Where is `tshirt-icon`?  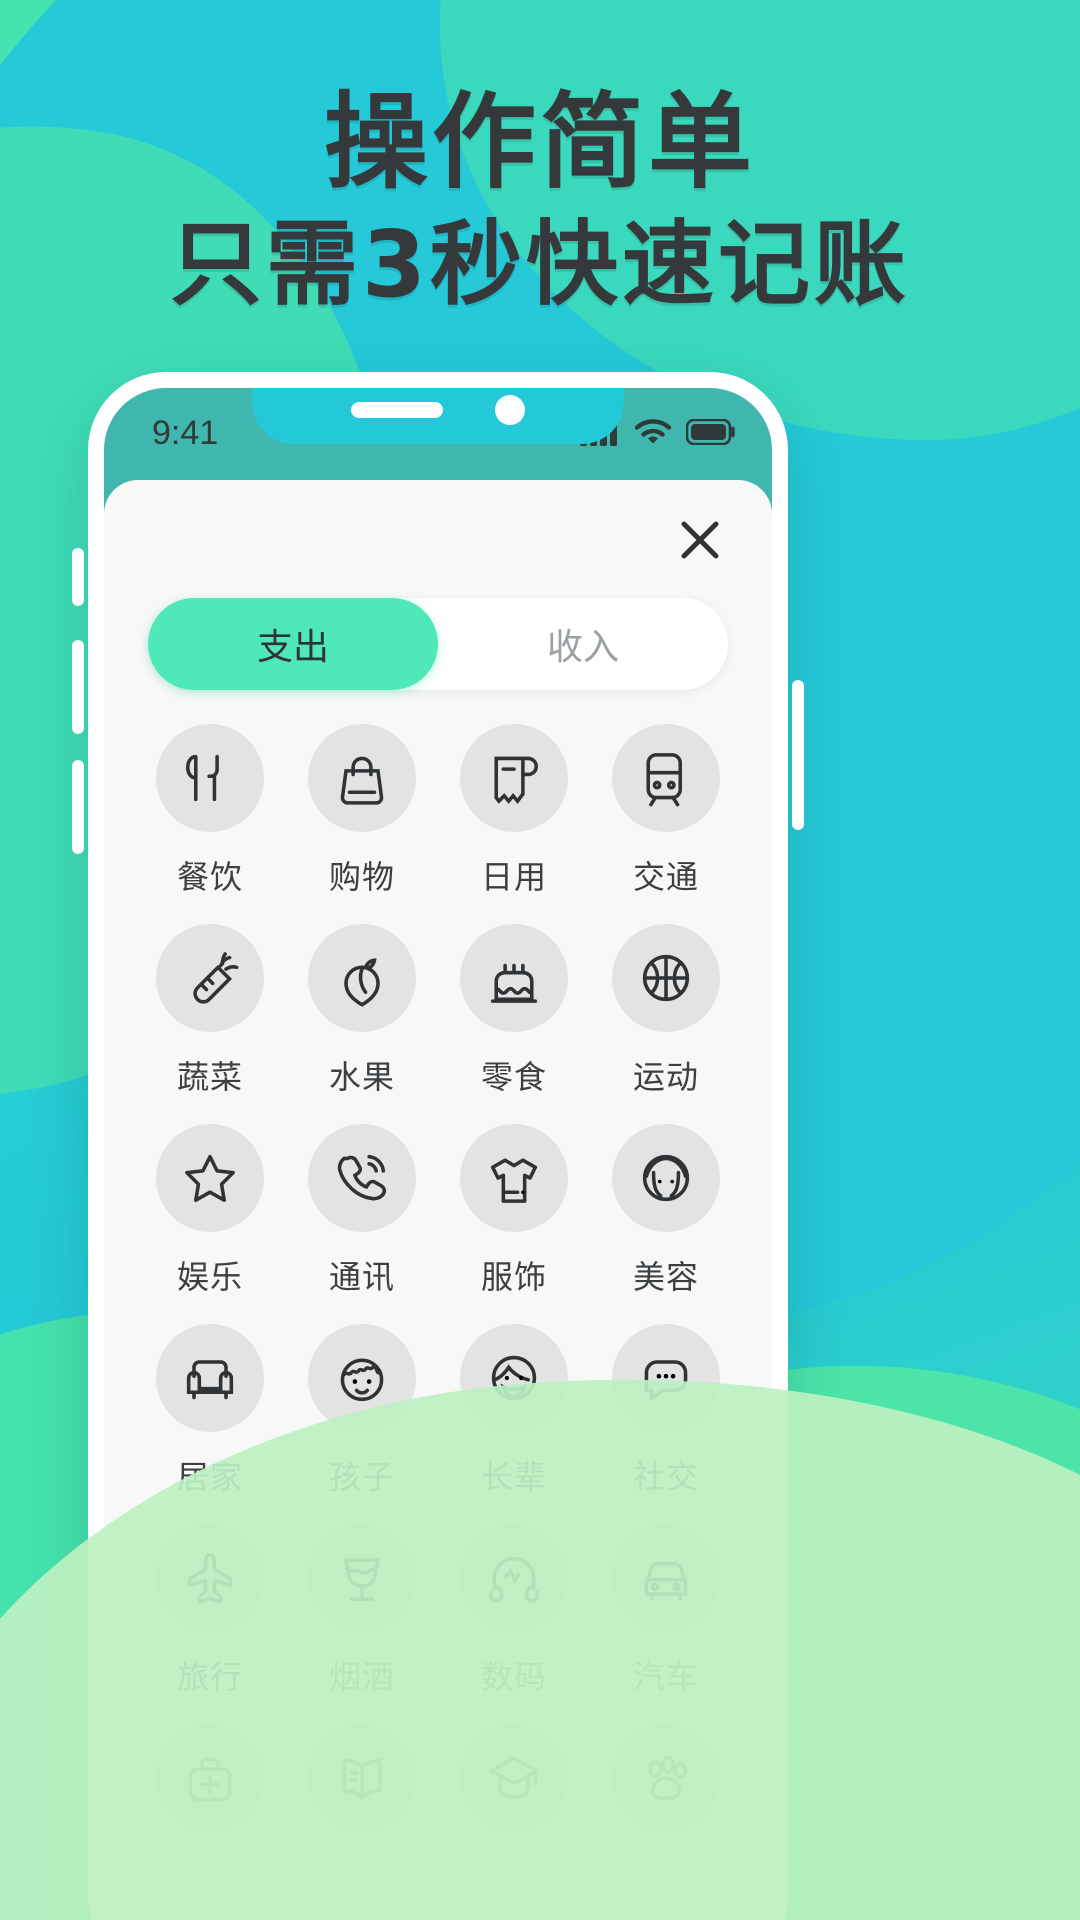 tshirt-icon is located at coordinates (514, 1178).